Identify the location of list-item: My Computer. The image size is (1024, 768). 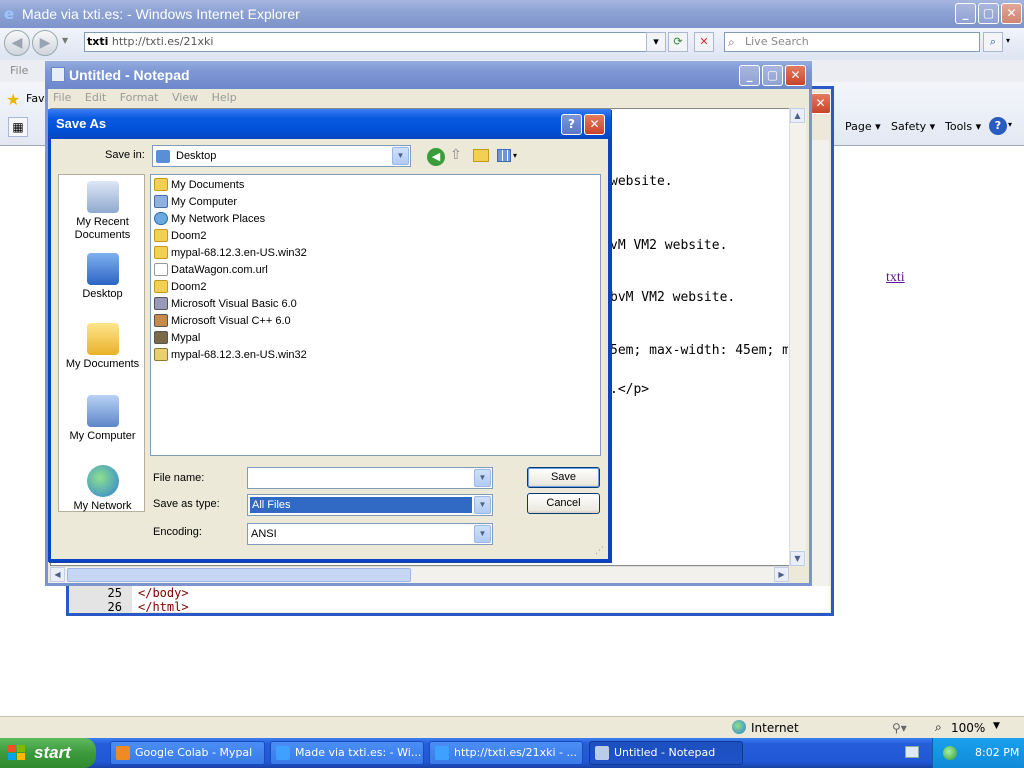
(195, 202).